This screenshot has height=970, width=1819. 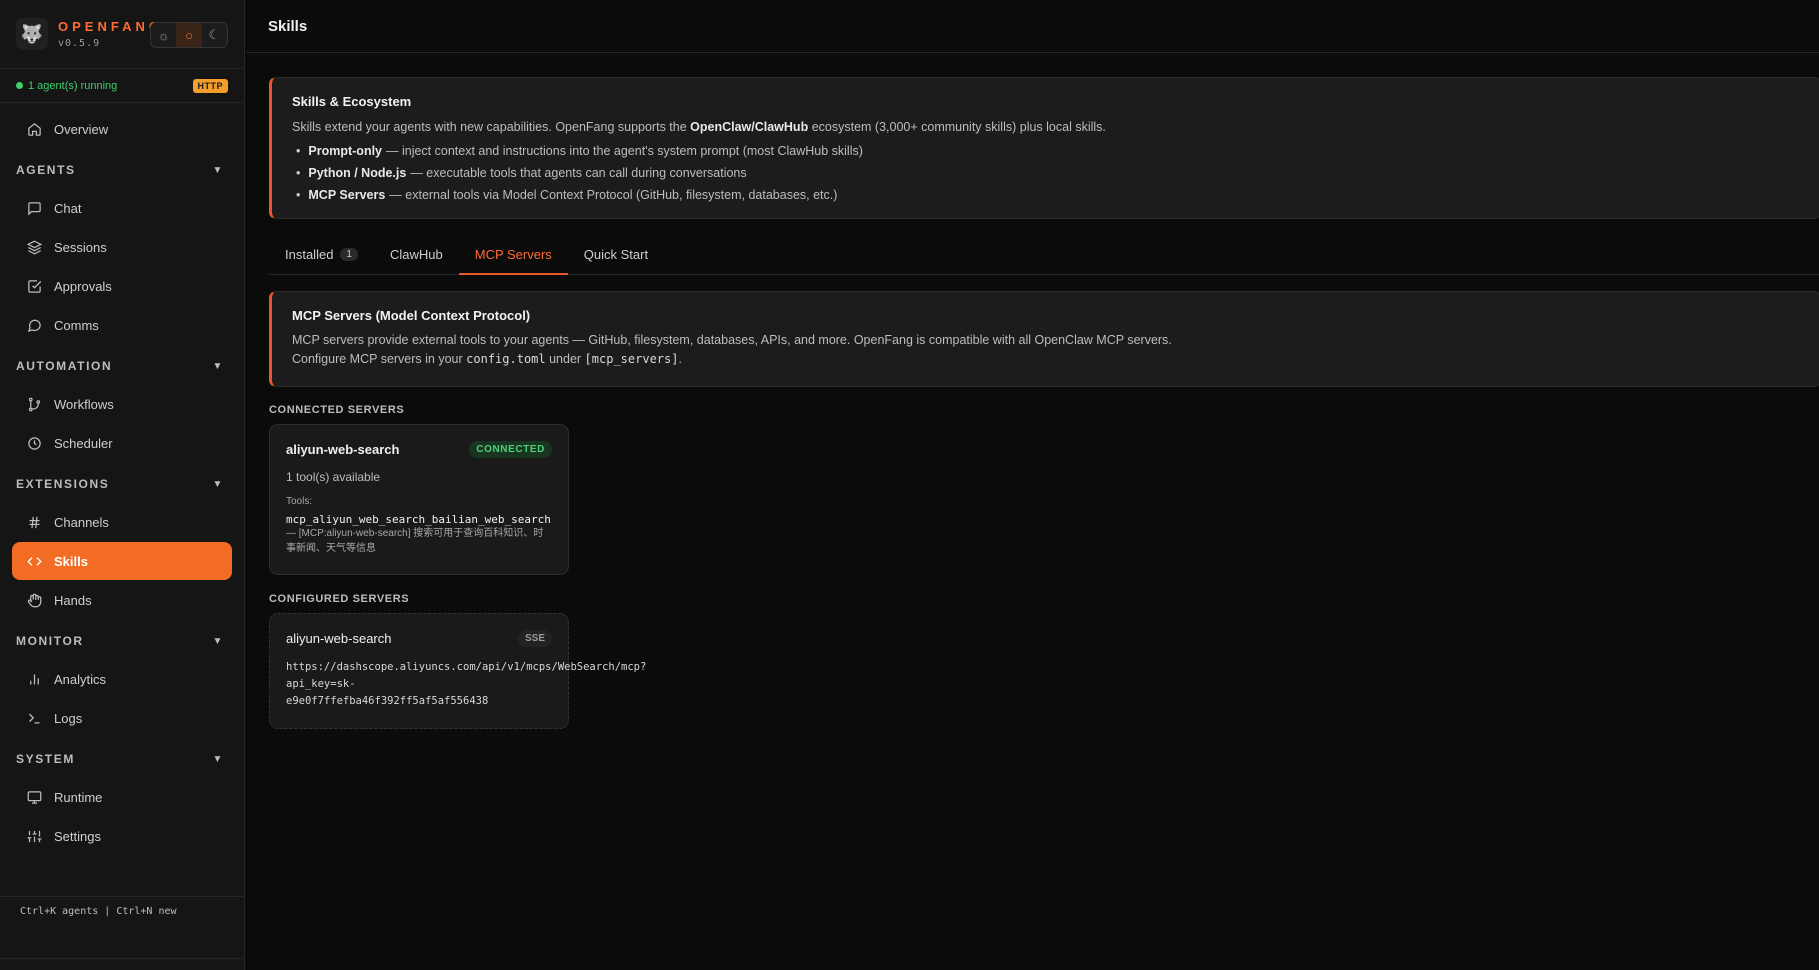 I want to click on section-agents: AGENTS ▼, so click(x=122, y=170).